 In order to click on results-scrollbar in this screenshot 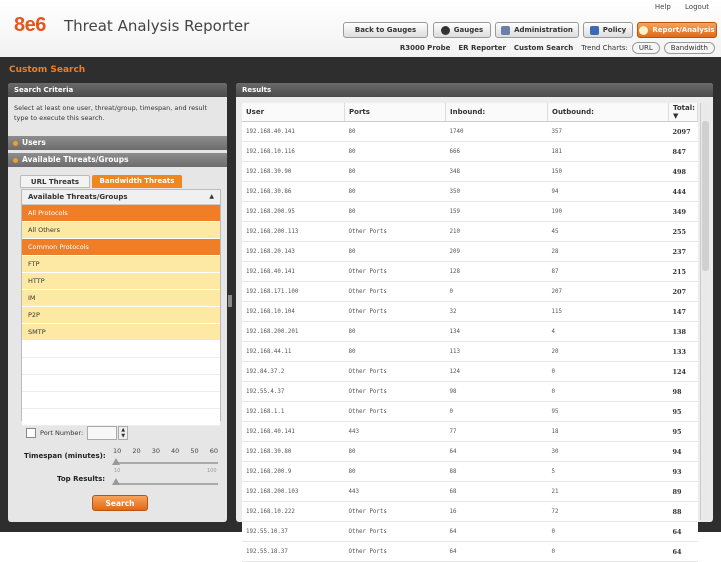, I will do `click(705, 311)`.